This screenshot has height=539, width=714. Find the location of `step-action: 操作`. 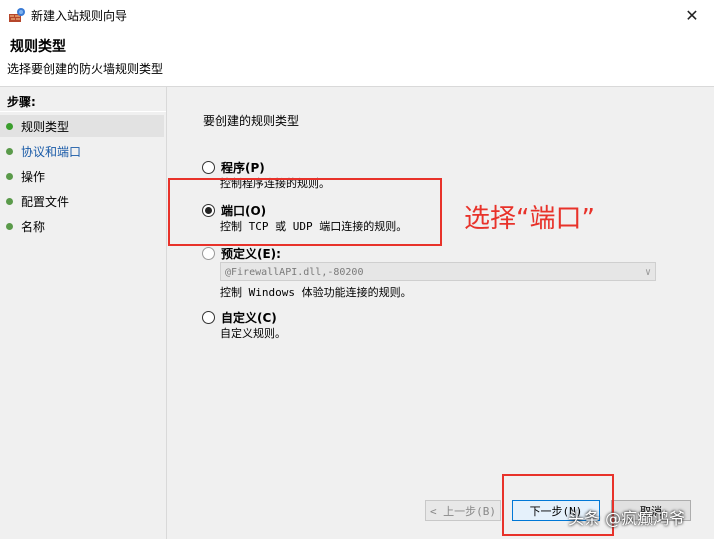

step-action: 操作 is located at coordinates (82, 176).